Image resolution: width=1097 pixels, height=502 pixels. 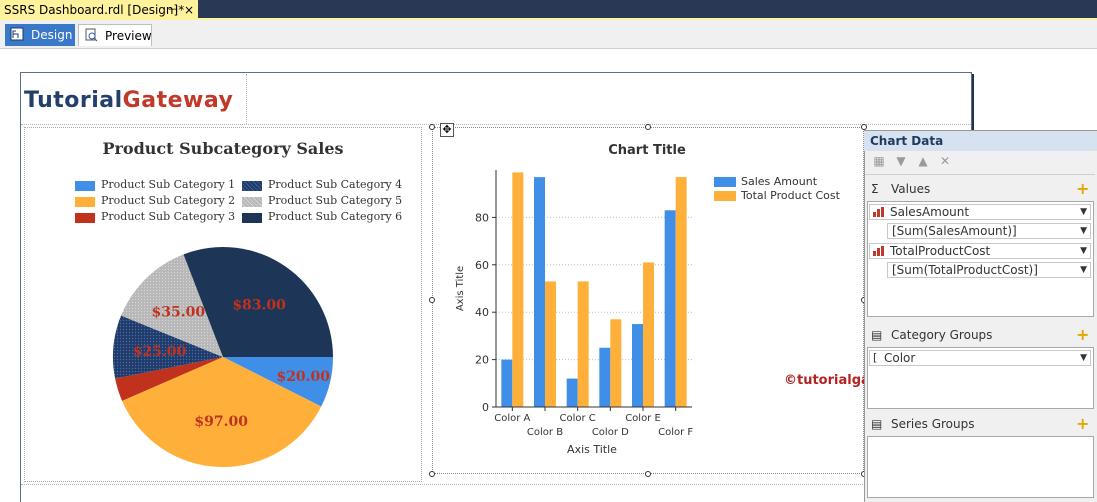 I want to click on value-expr-salesamount: [Sum(SalesAmount)] ▼, so click(x=989, y=231).